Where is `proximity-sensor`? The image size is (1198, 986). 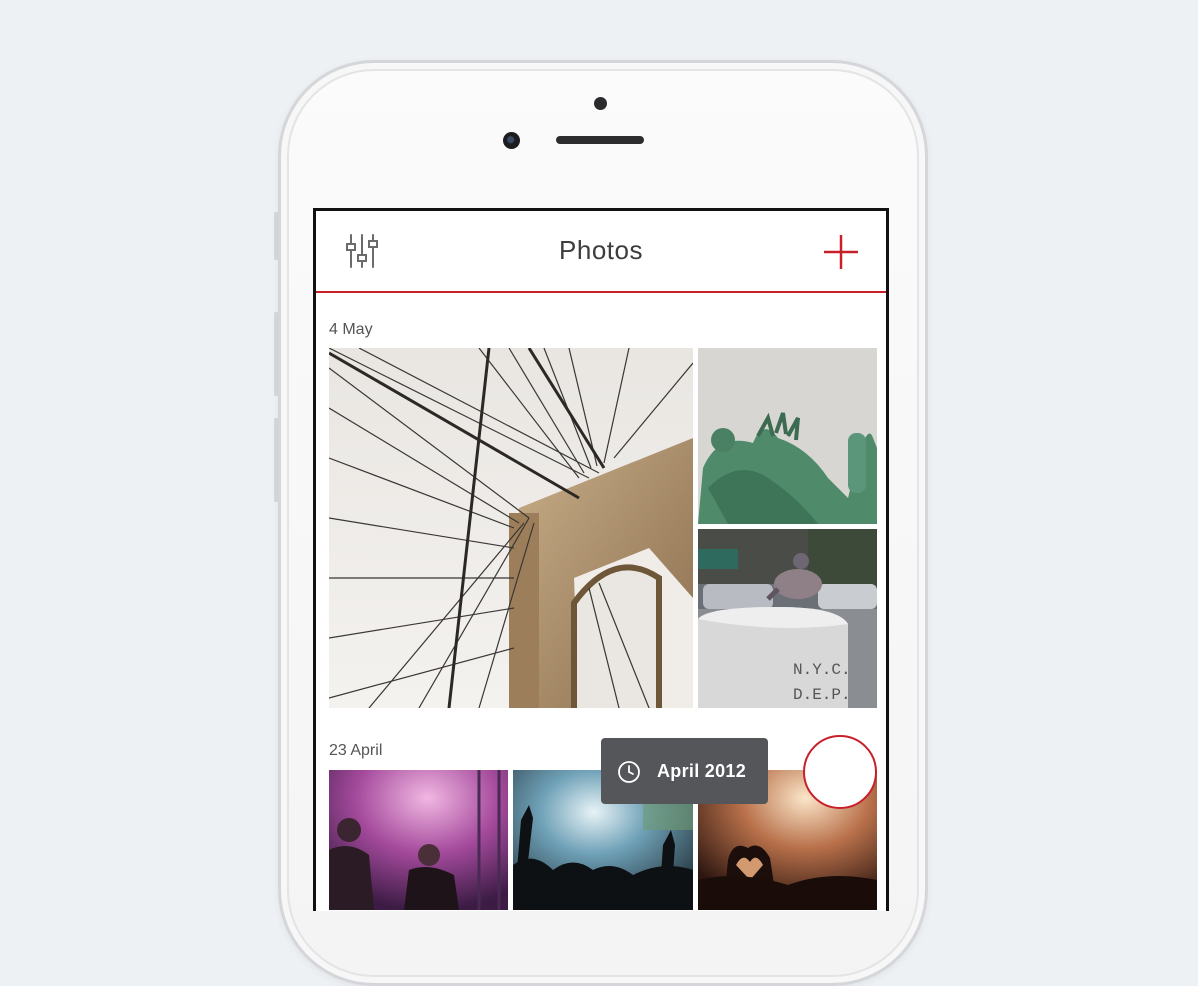 proximity-sensor is located at coordinates (600, 103).